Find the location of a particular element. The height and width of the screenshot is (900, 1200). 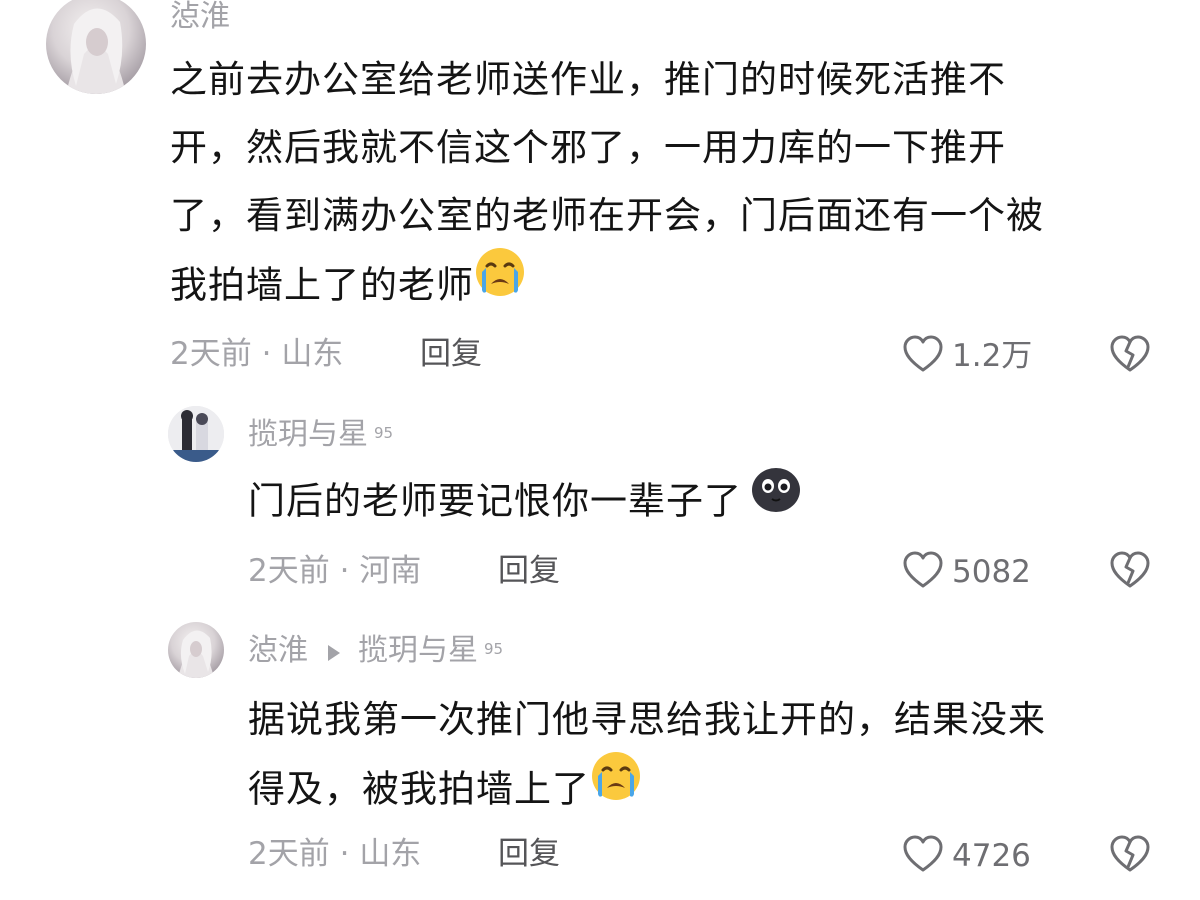

comment-line: 据说我第一次推门他寻思给我让开的，结果没来 is located at coordinates (647, 719).